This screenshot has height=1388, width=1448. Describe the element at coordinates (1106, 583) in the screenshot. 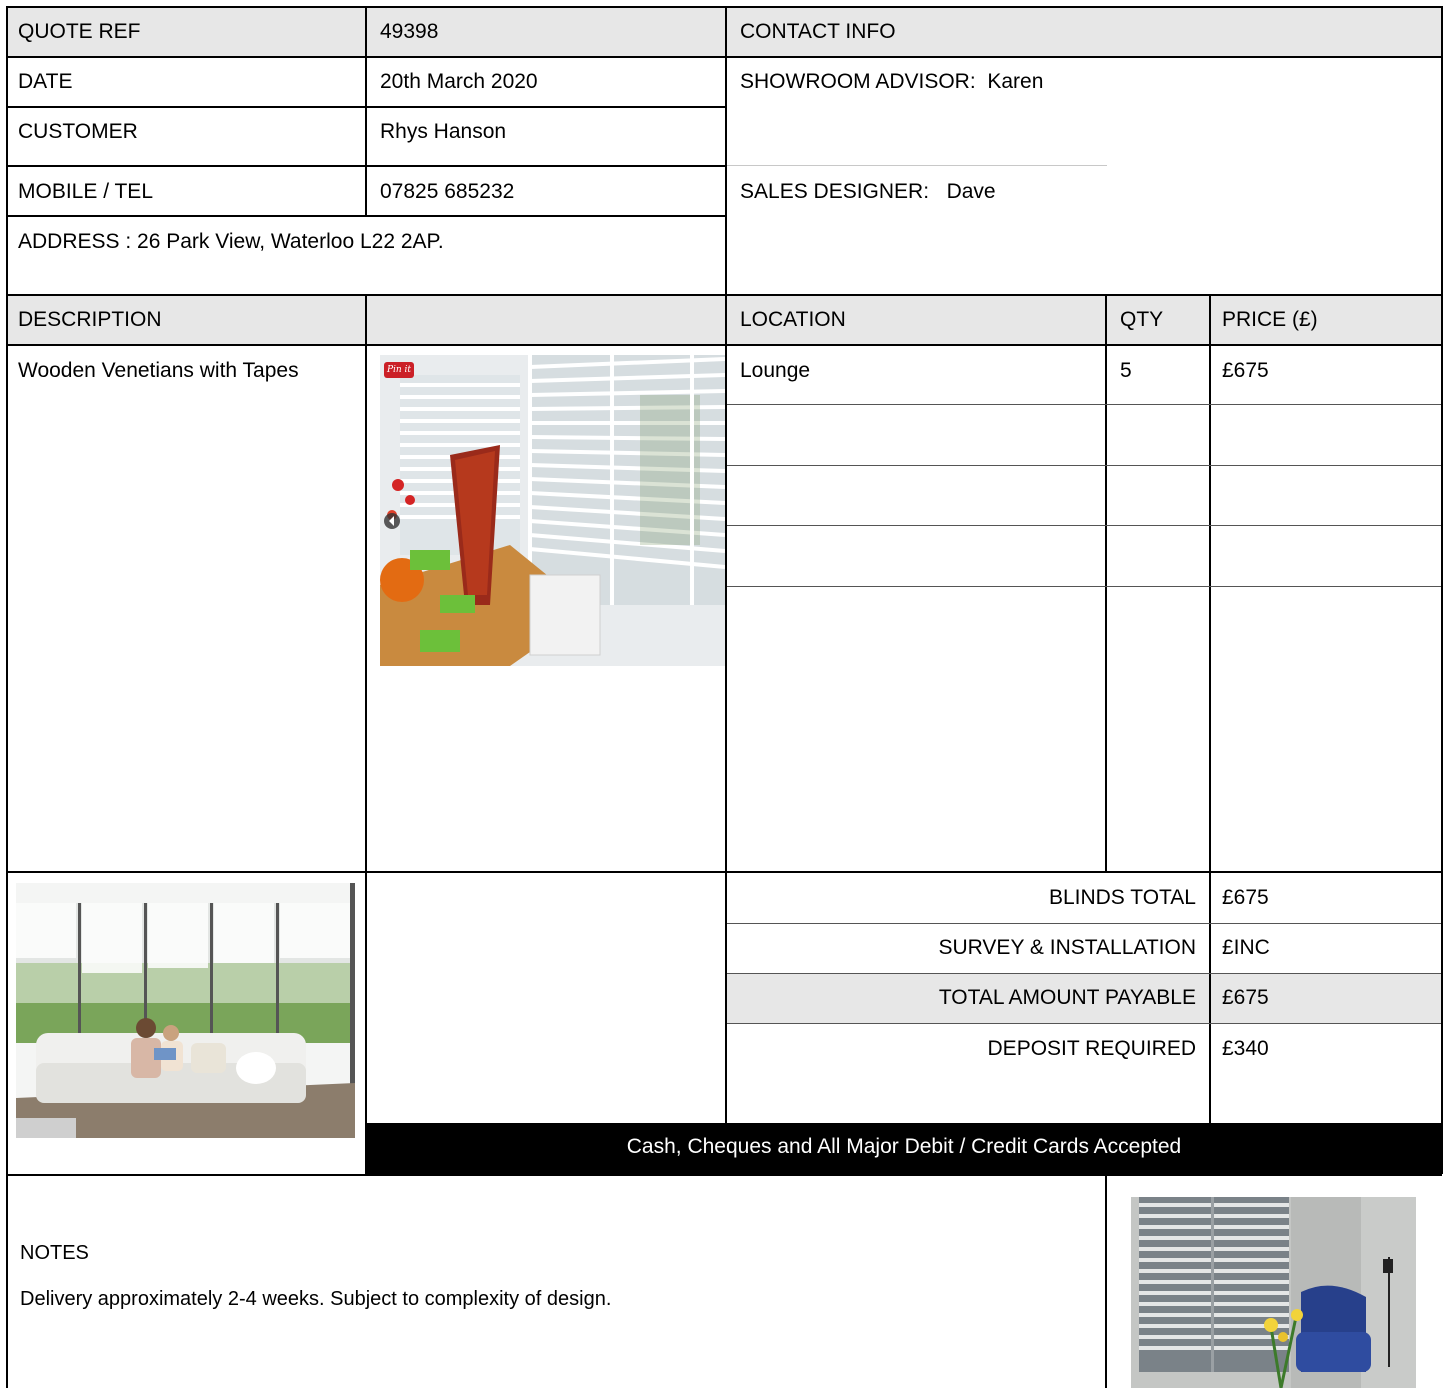

I see `line-col-qty` at that location.